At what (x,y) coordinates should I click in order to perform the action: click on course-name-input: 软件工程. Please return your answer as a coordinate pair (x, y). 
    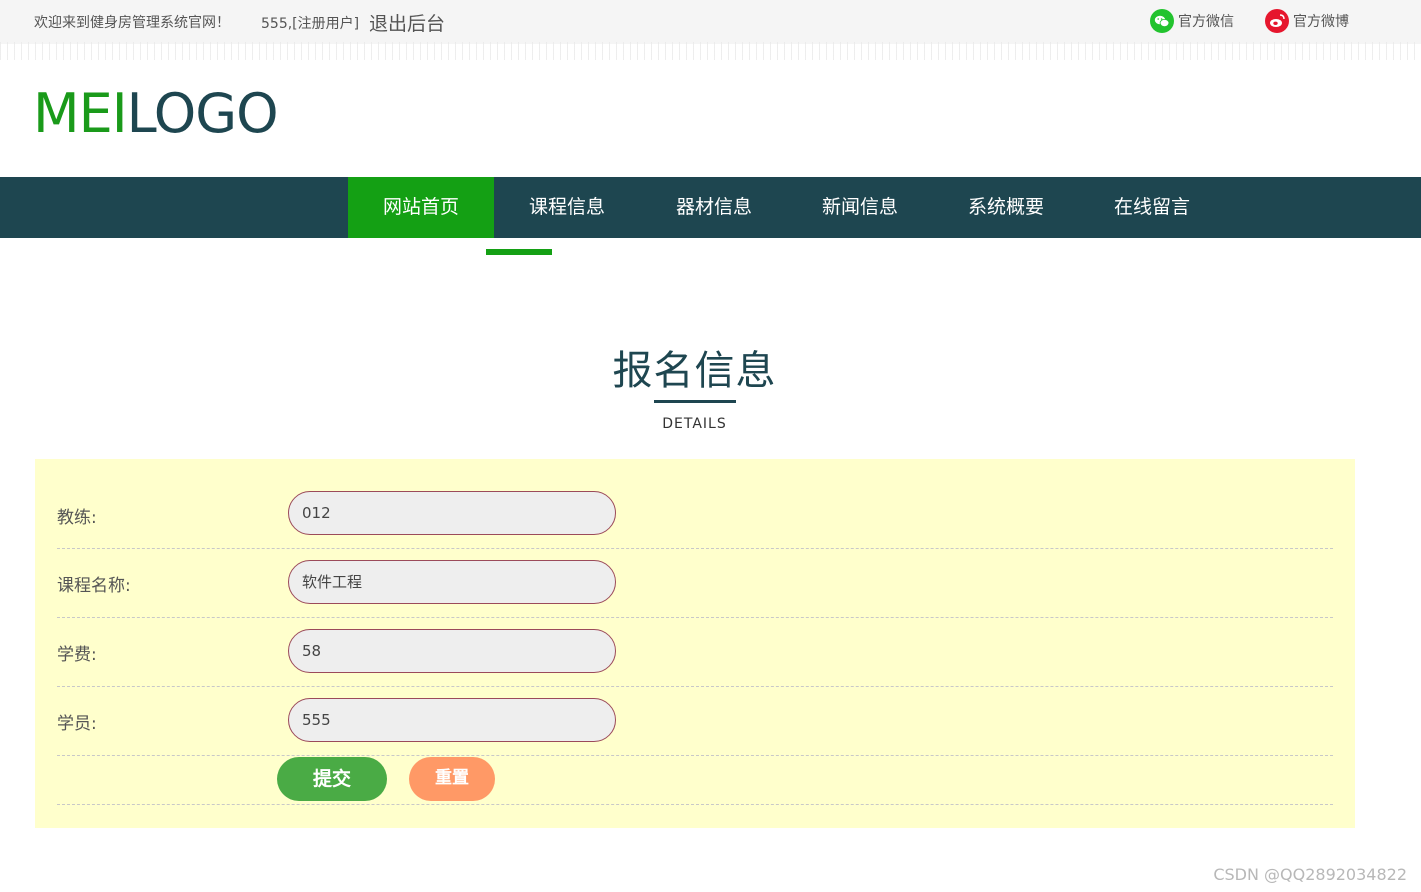
    Looking at the image, I should click on (452, 582).